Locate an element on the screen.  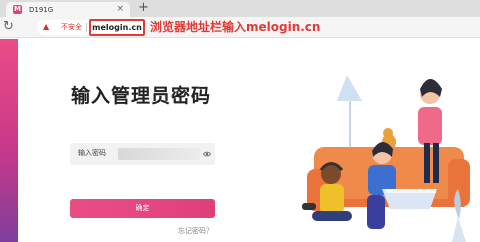
reload-icon: ↻ is located at coordinates (8, 27).